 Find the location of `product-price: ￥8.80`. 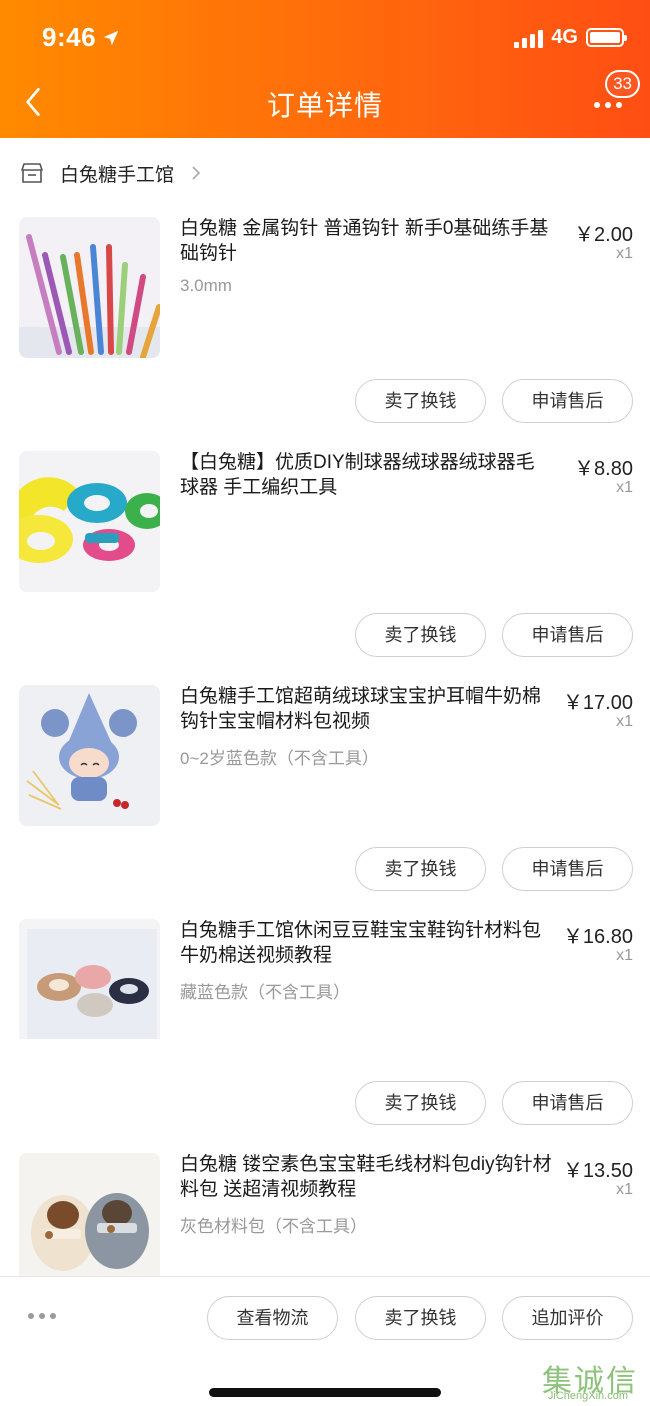

product-price: ￥8.80 is located at coordinates (603, 469).